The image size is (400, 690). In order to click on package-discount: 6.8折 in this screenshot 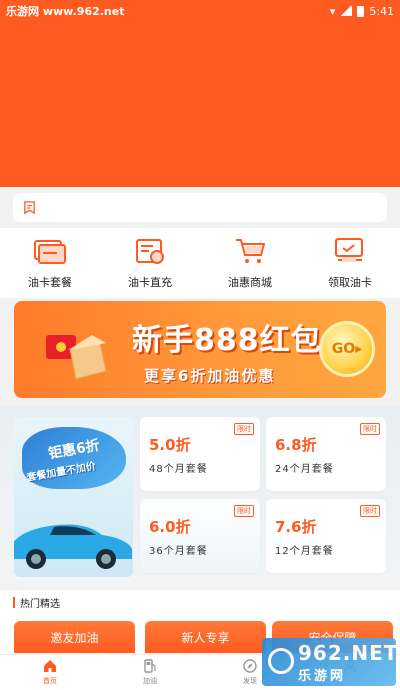, I will do `click(296, 445)`.